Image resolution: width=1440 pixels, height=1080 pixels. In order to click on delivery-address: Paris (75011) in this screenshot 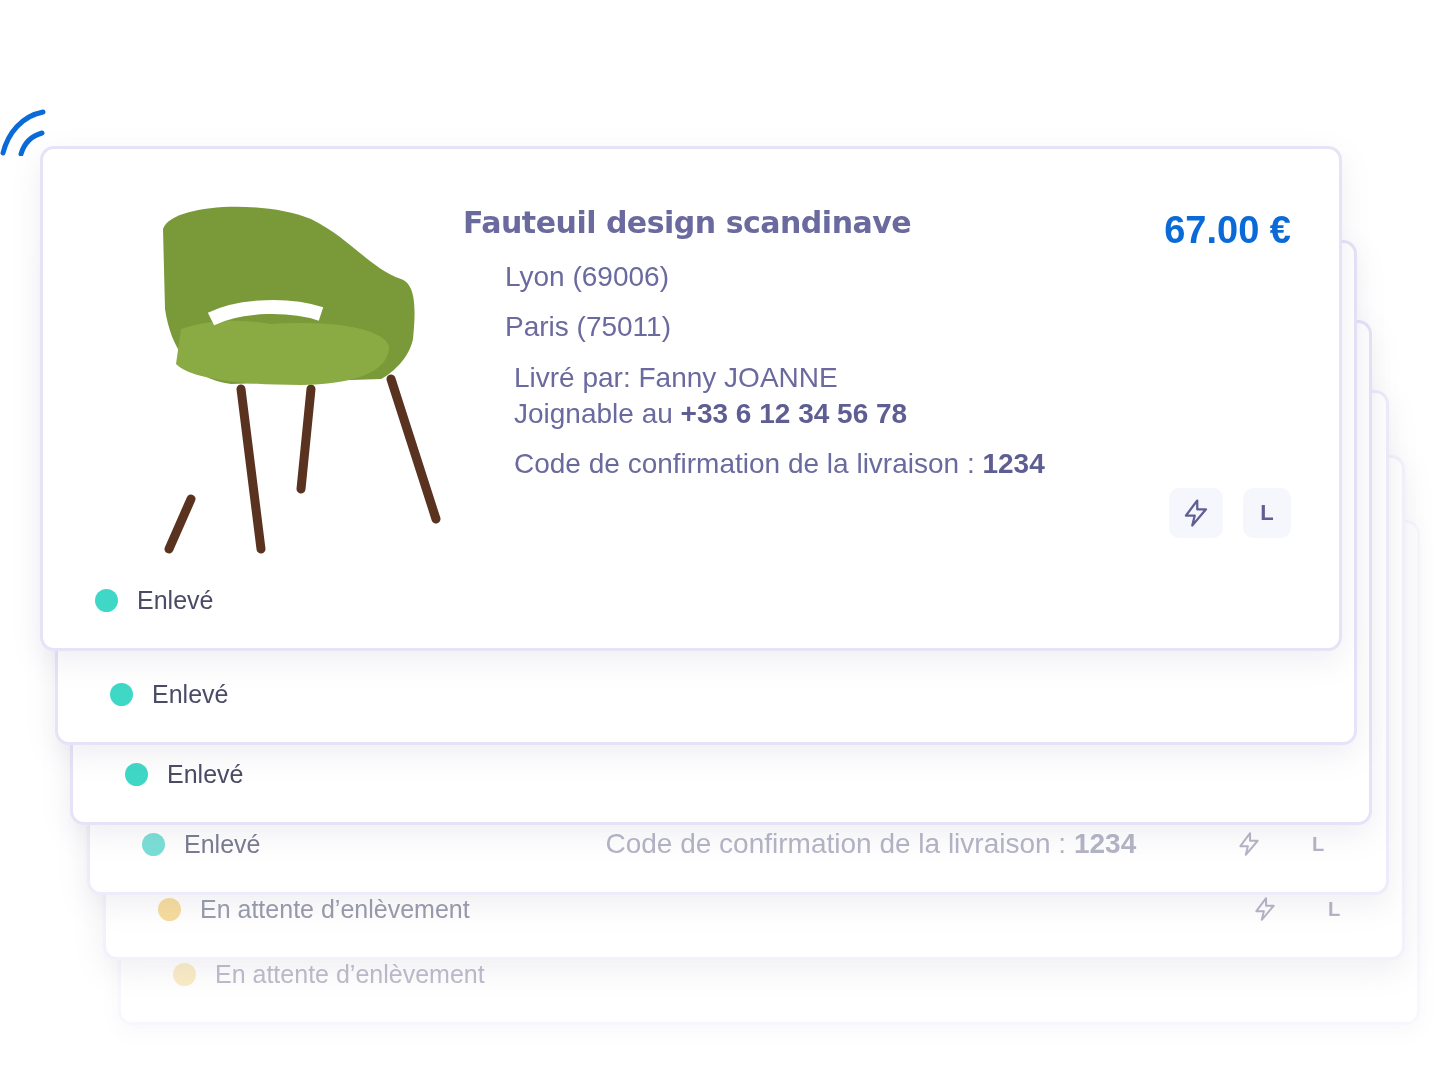, I will do `click(588, 327)`.